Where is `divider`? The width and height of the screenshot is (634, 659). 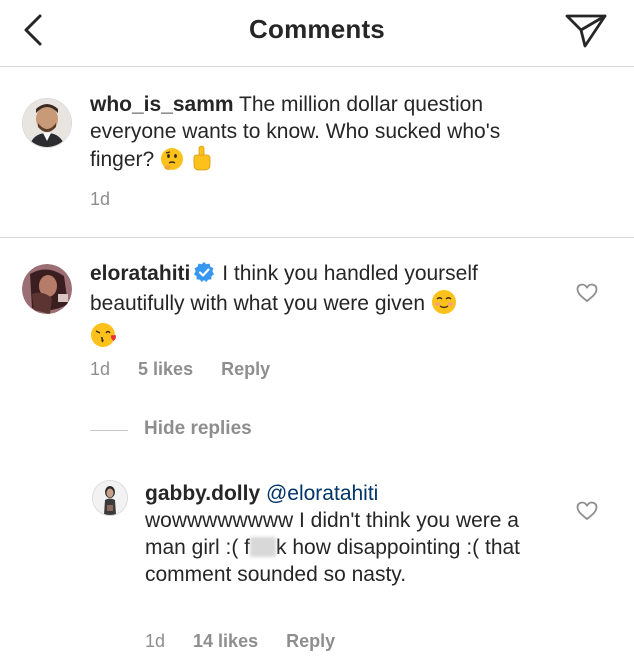 divider is located at coordinates (109, 430).